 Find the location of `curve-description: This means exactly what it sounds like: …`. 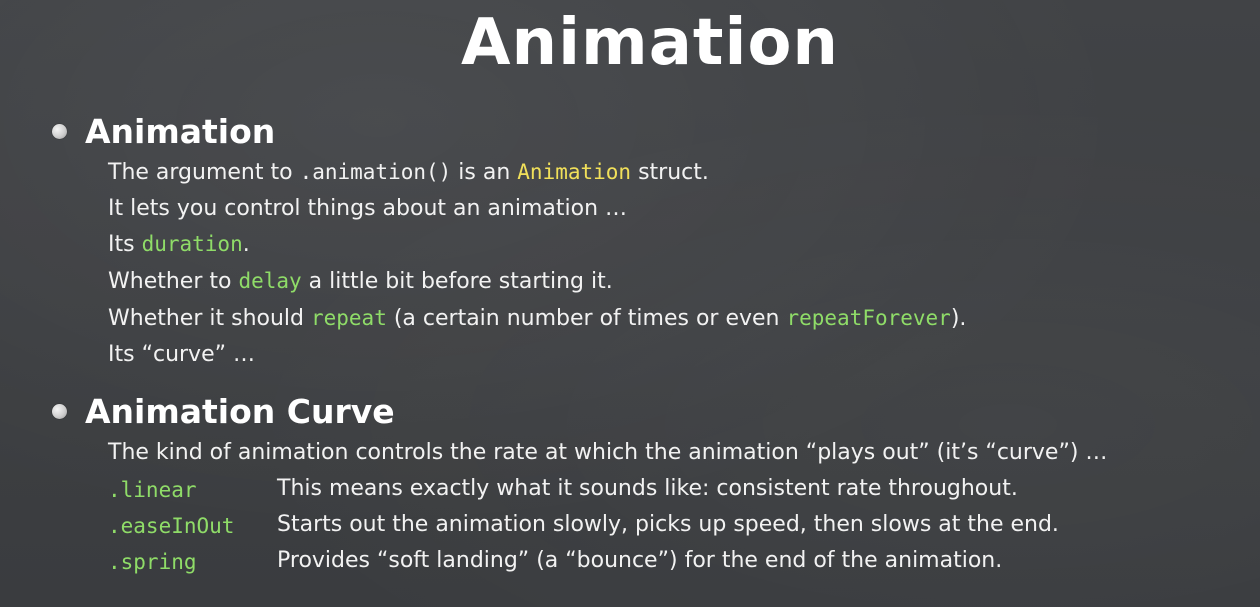

curve-description: This means exactly what it sounds like: … is located at coordinates (647, 488).